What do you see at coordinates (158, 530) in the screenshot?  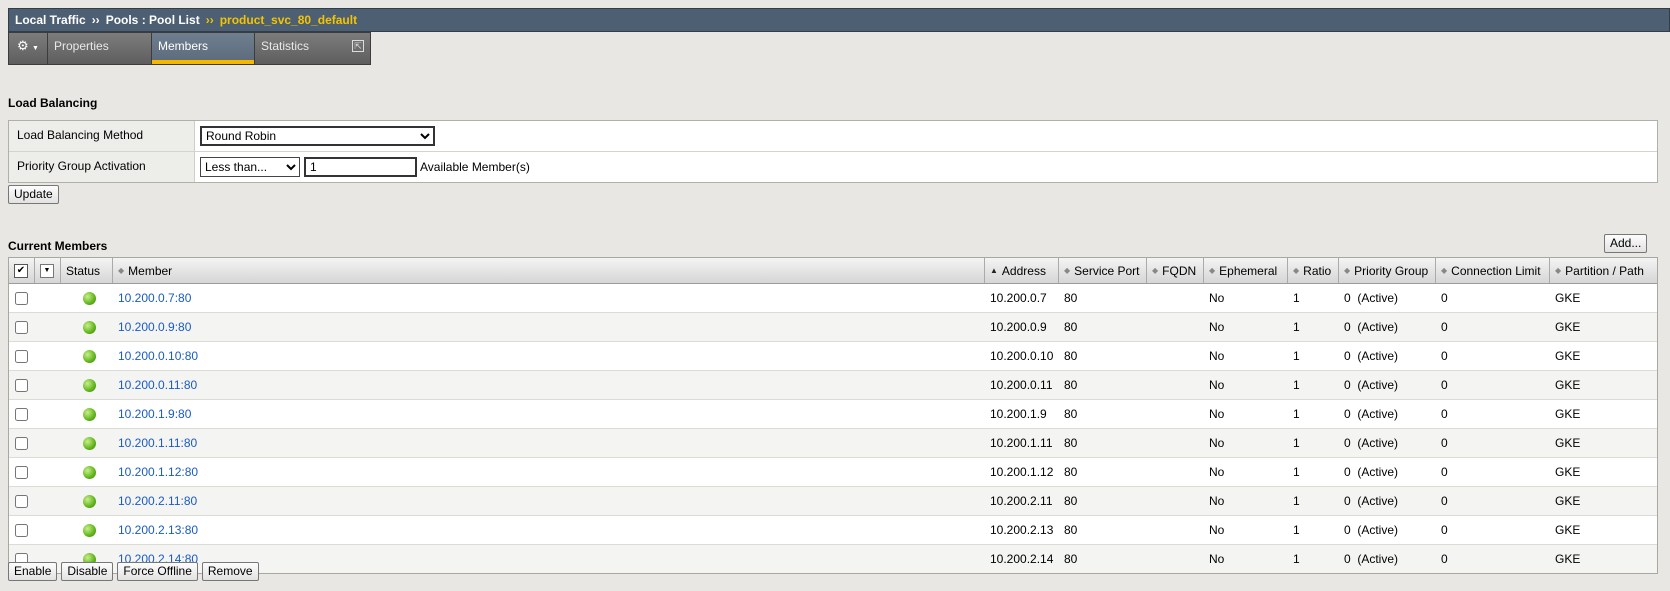 I see `member-link: 10.200.2.13:80` at bounding box center [158, 530].